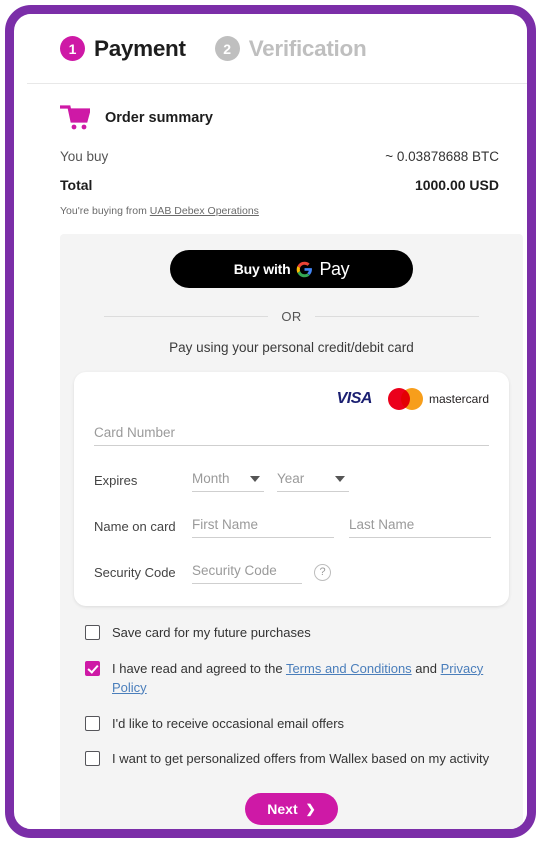  What do you see at coordinates (263, 526) in the screenshot?
I see `first-name-input` at bounding box center [263, 526].